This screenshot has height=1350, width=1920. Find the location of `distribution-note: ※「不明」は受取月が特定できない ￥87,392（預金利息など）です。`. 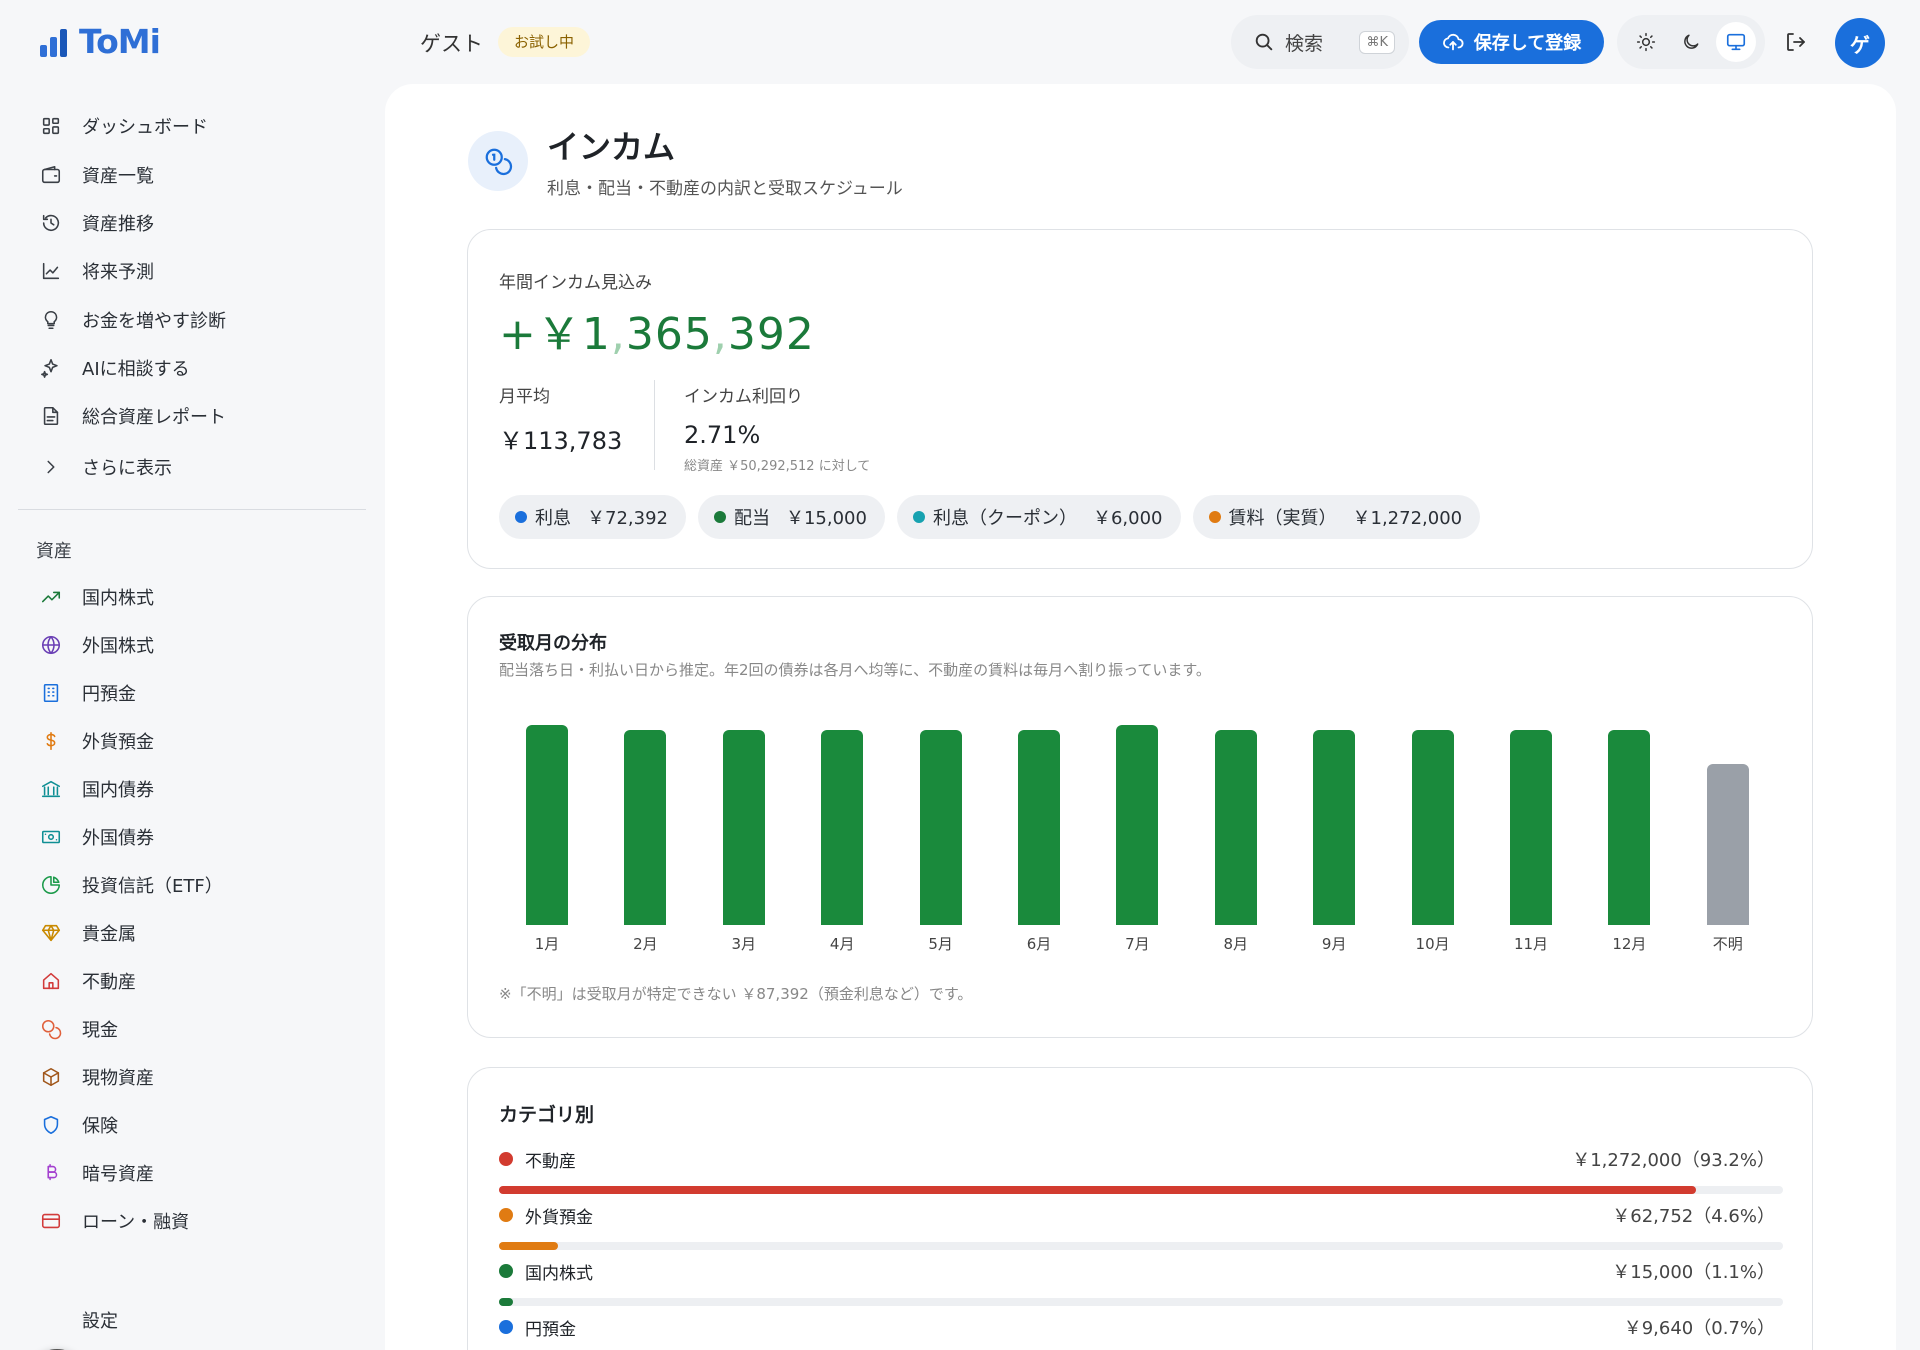

distribution-note: ※「不明」は受取月が特定できない ￥87,392（預金利息など）です。 is located at coordinates (736, 994).